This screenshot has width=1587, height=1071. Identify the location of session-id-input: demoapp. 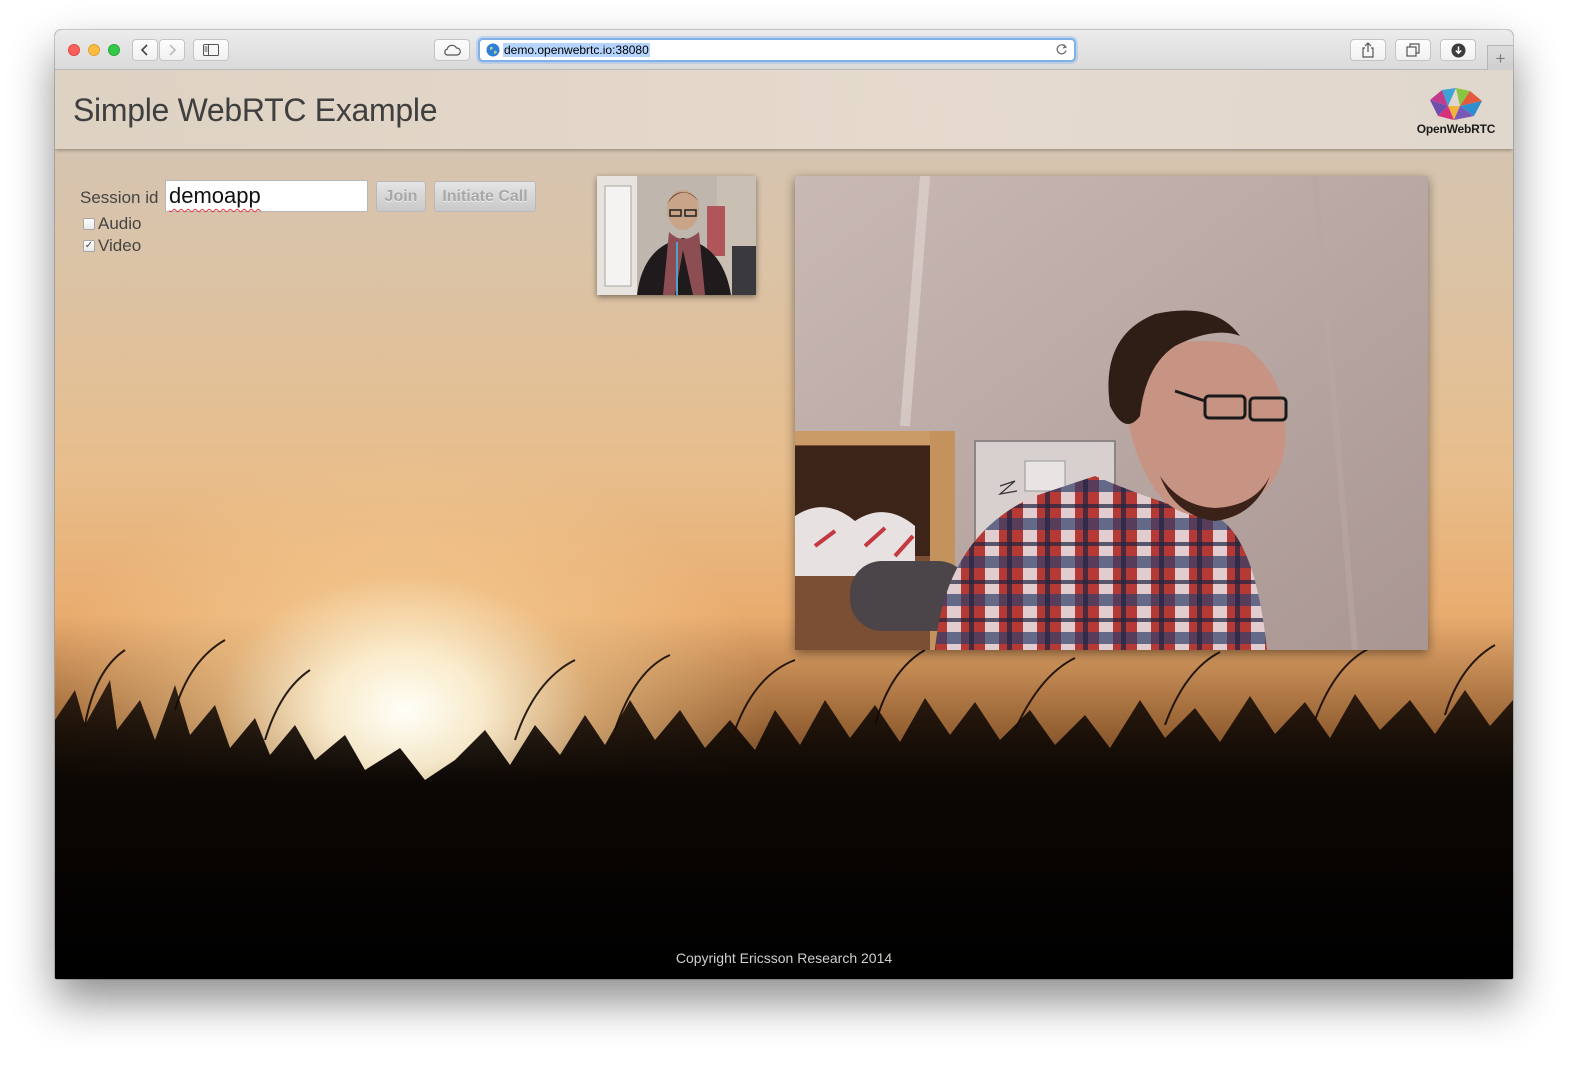
(266, 196).